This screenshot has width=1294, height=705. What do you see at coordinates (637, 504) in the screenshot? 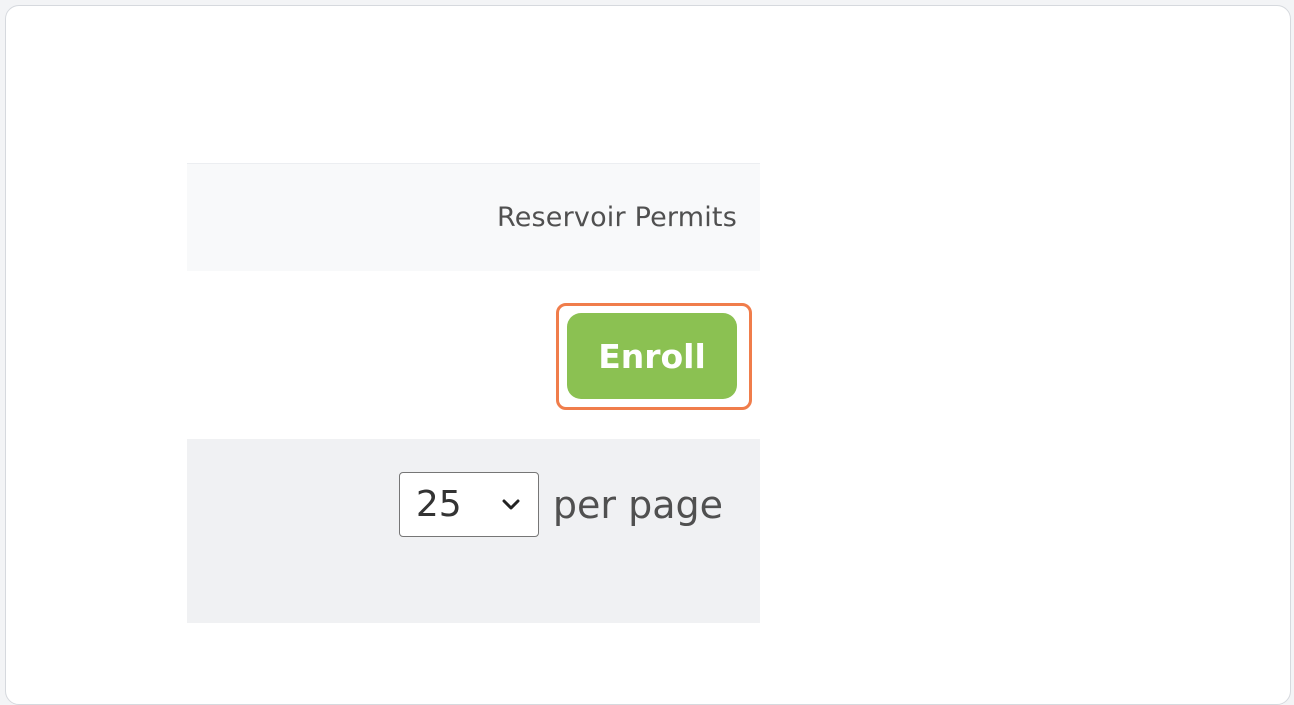
I see `per-page-label: per page` at bounding box center [637, 504].